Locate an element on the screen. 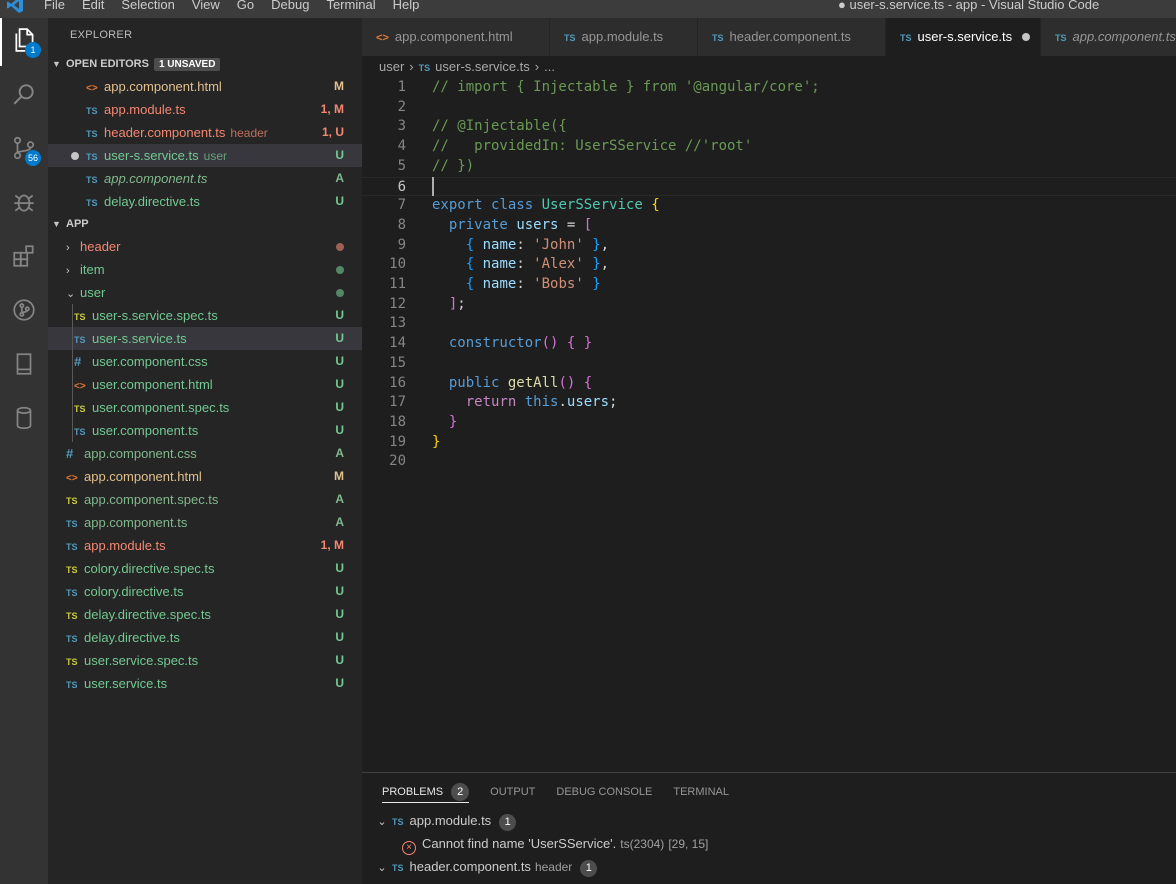 The image size is (1176, 884). editor-tab: TS app.module.ts is located at coordinates (624, 37).